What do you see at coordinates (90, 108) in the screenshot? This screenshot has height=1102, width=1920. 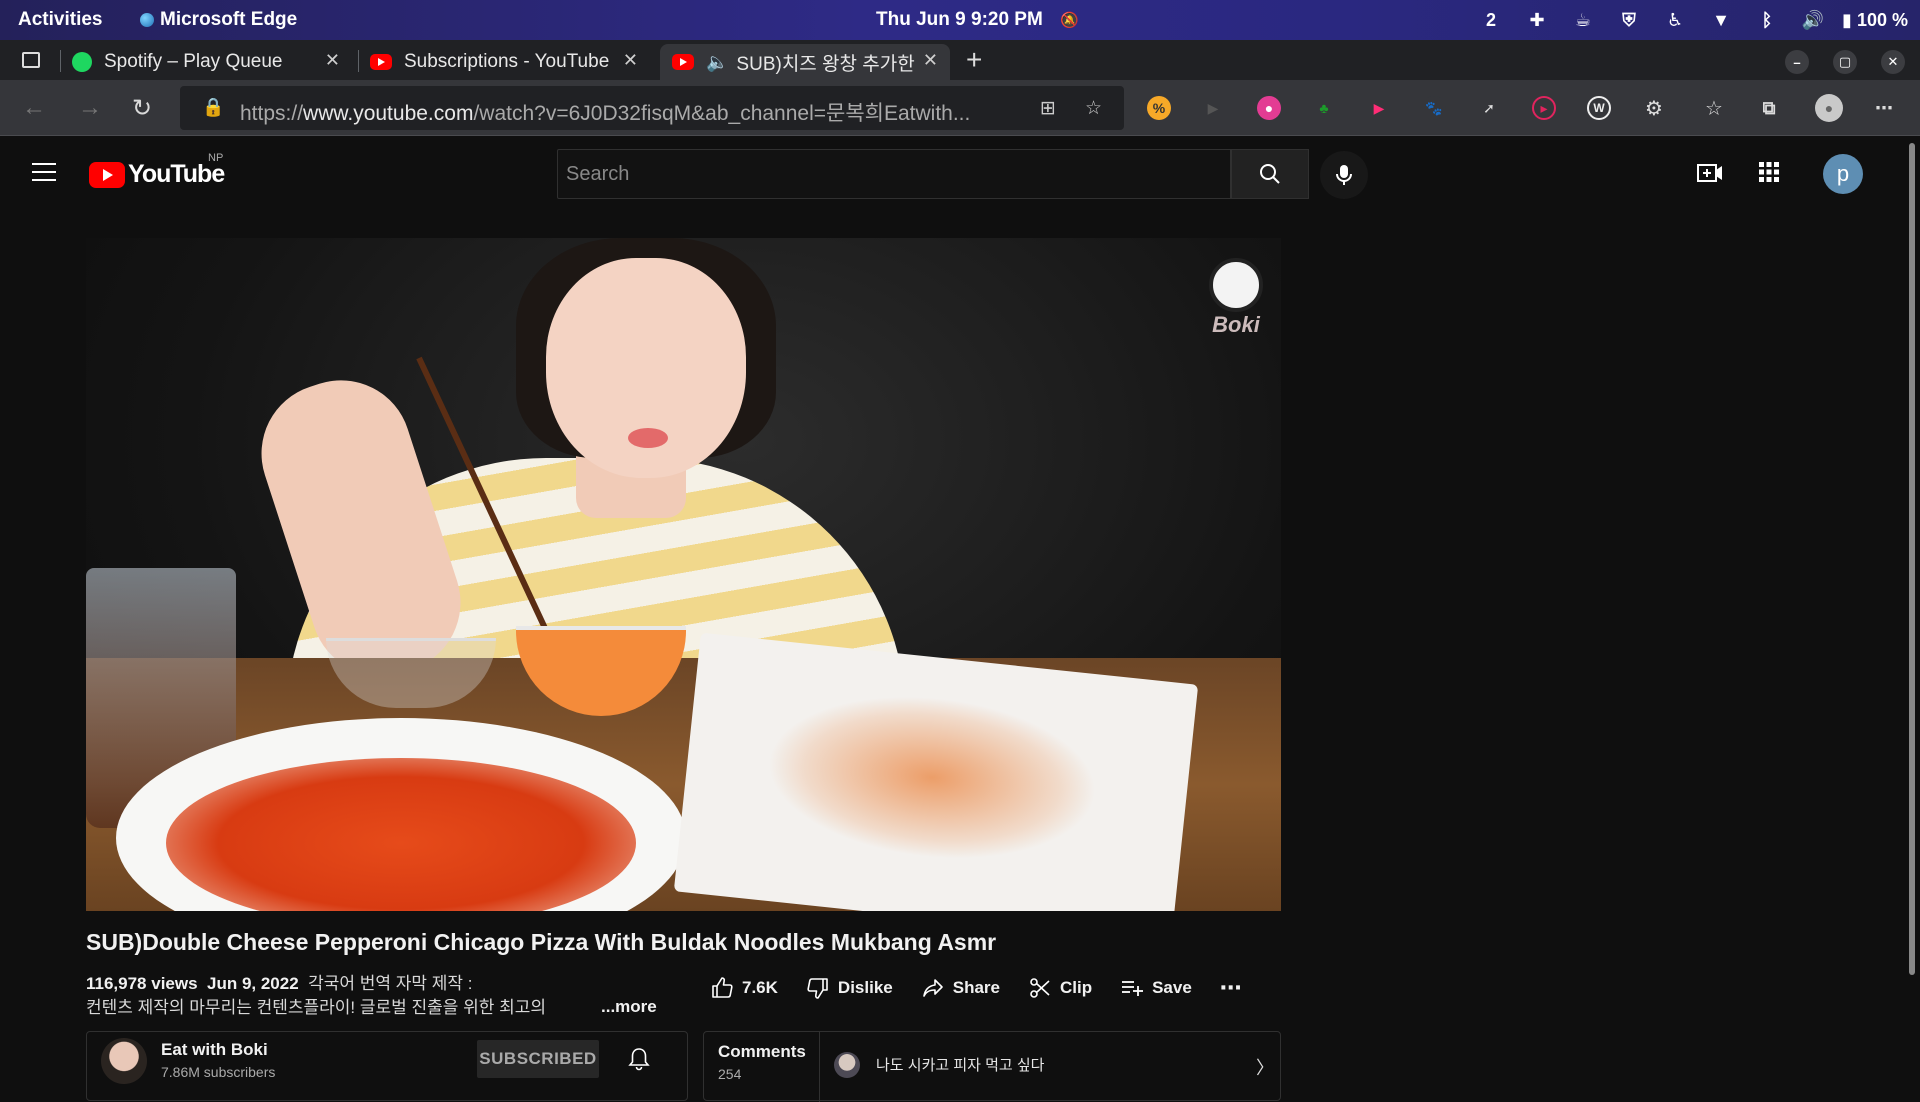 I see `forward-button: →` at bounding box center [90, 108].